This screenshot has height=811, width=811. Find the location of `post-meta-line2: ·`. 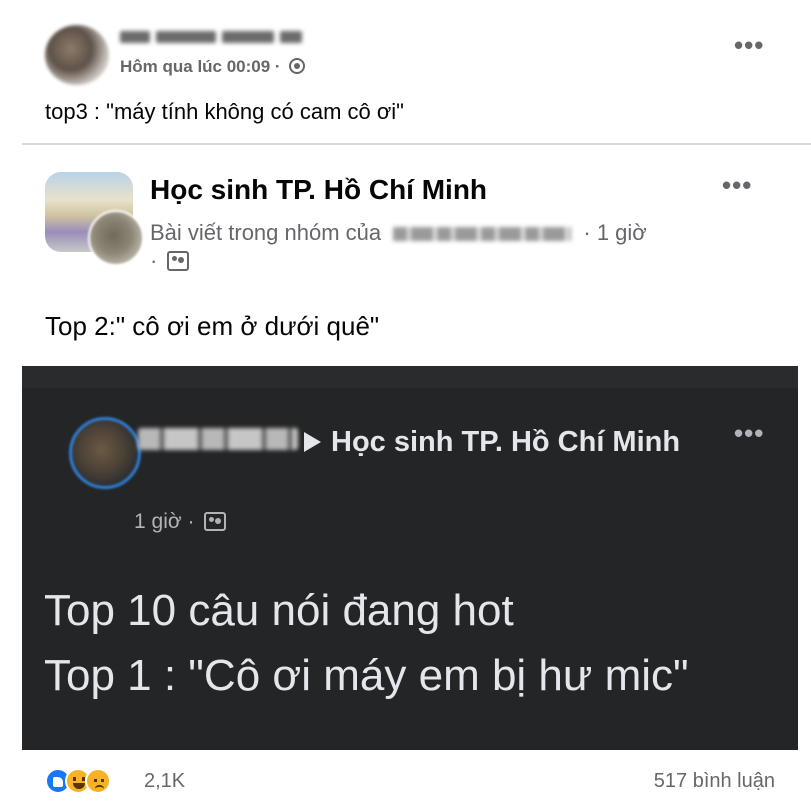

post-meta-line2: · is located at coordinates (170, 261).